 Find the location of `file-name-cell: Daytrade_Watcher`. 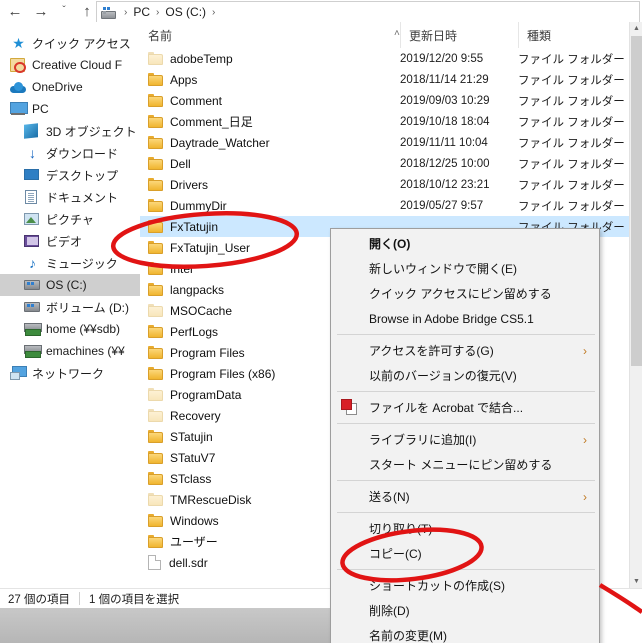

file-name-cell: Daytrade_Watcher is located at coordinates (209, 143).